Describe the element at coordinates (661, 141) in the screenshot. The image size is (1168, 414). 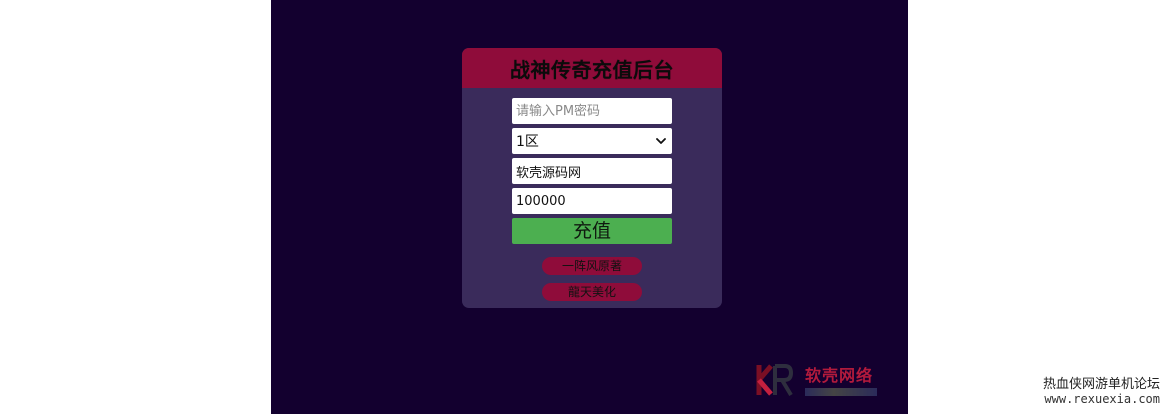
I see `chevron-down-icon` at that location.